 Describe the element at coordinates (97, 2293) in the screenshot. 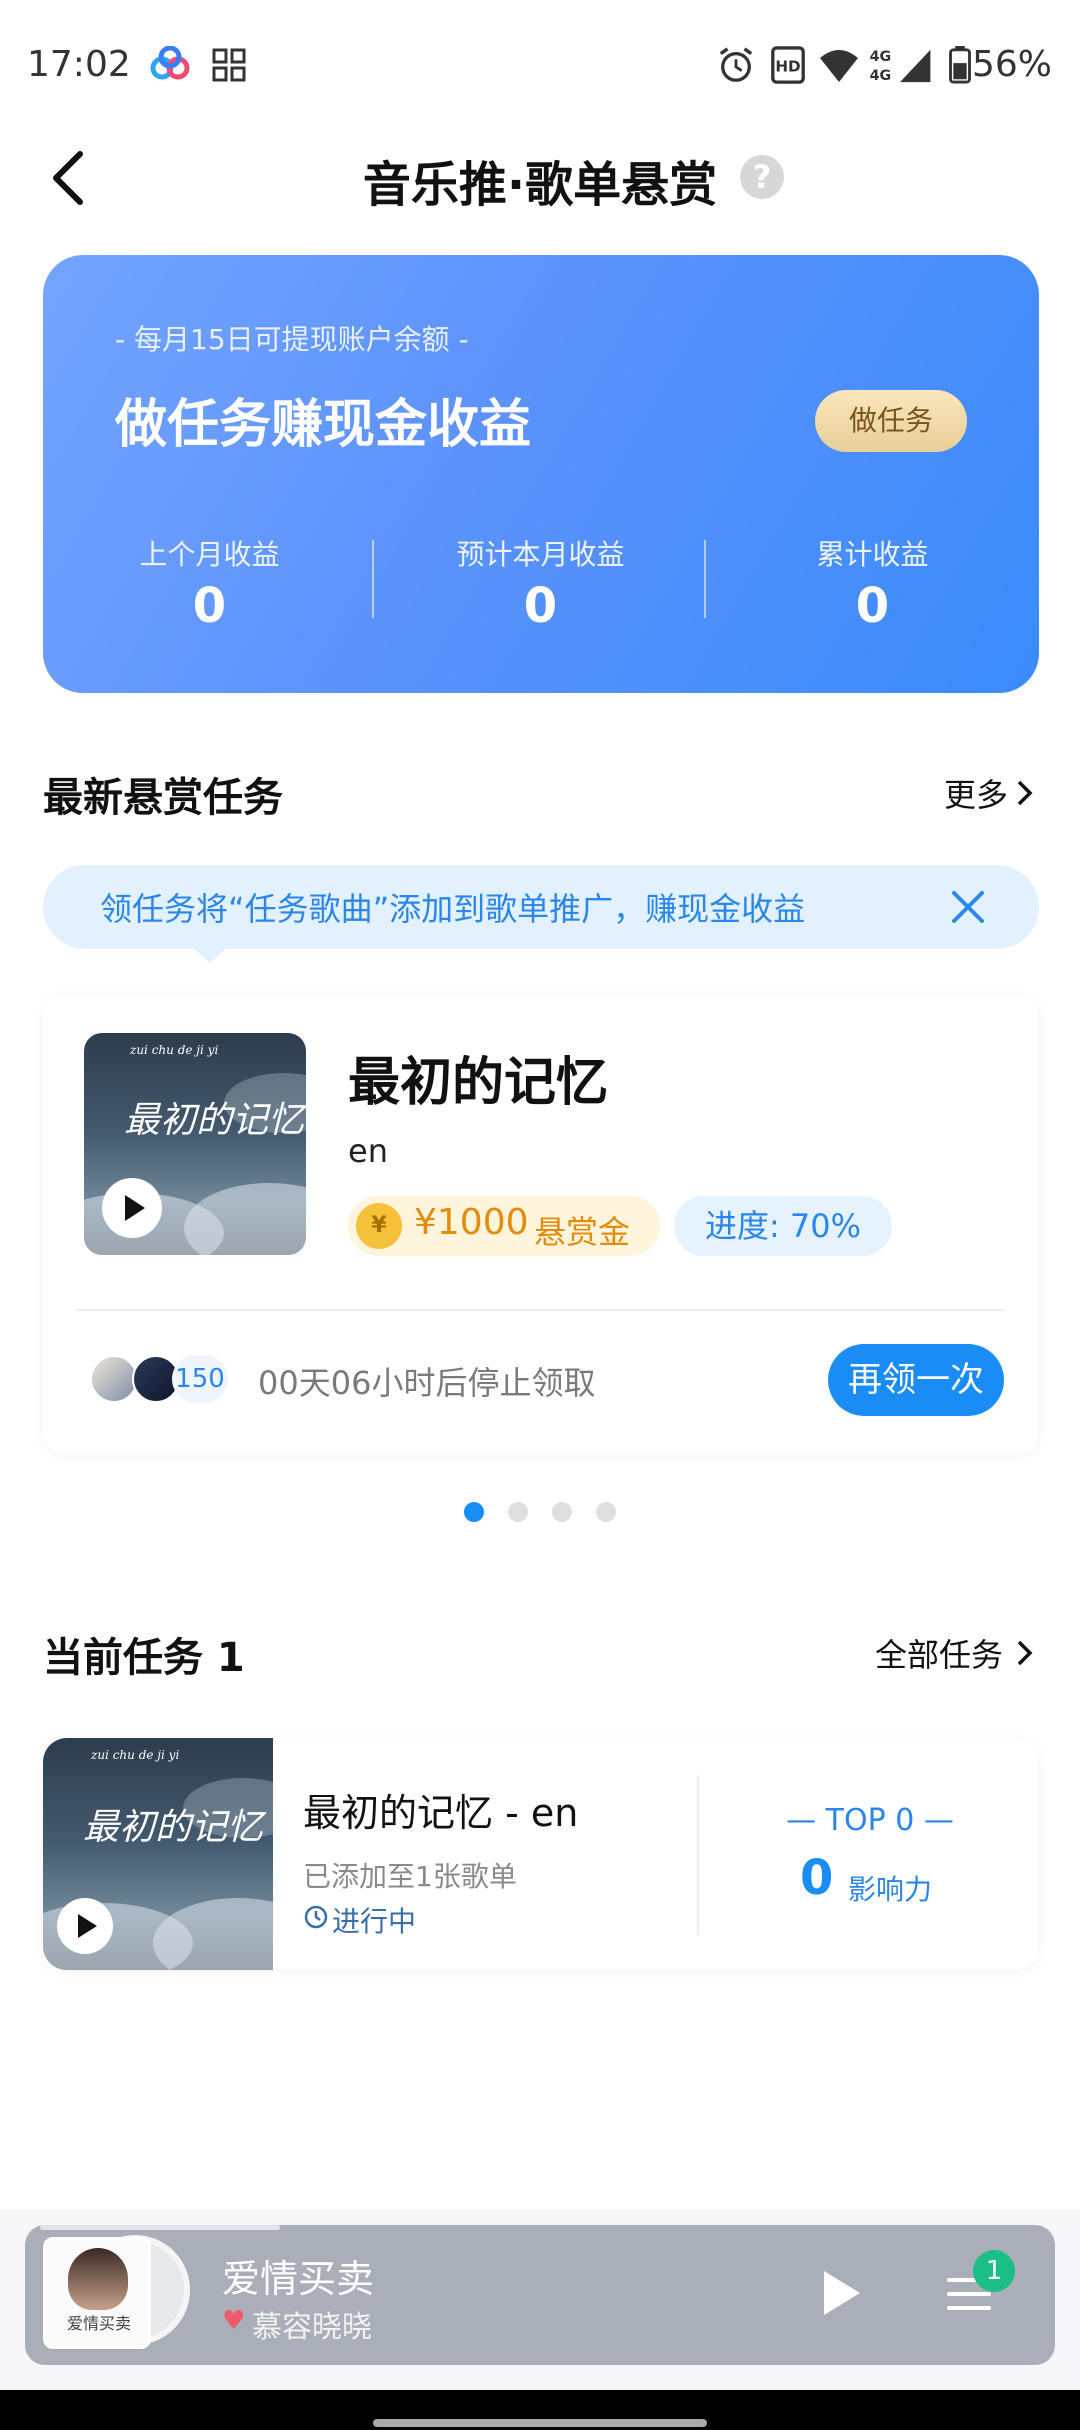

I see `now-playing-thumb: 爱情买卖` at that location.